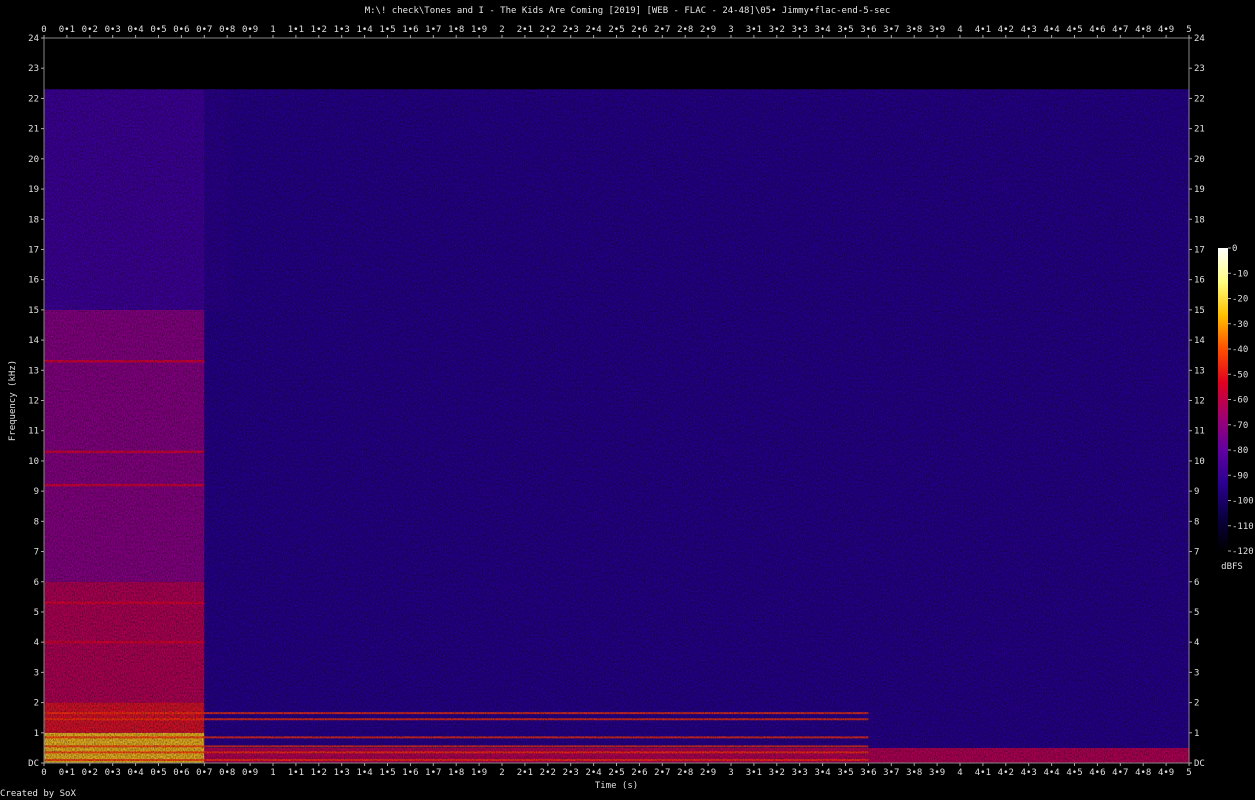 Image resolution: width=1255 pixels, height=800 pixels. Describe the element at coordinates (90, 773) in the screenshot. I see `x-tick-label-bottom: 0•2` at that location.